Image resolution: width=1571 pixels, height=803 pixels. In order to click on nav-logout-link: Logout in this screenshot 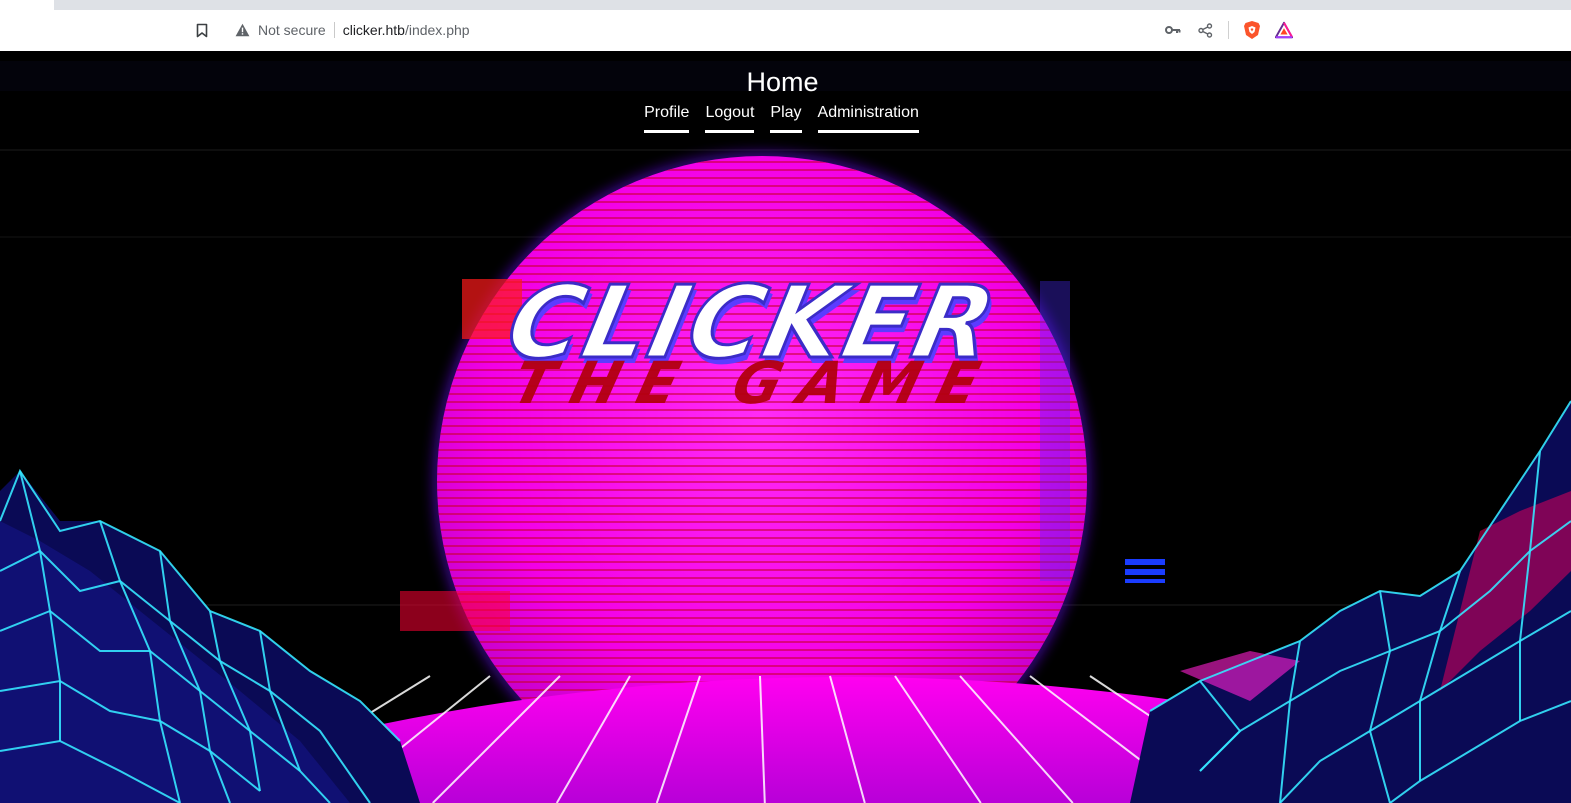, I will do `click(730, 118)`.